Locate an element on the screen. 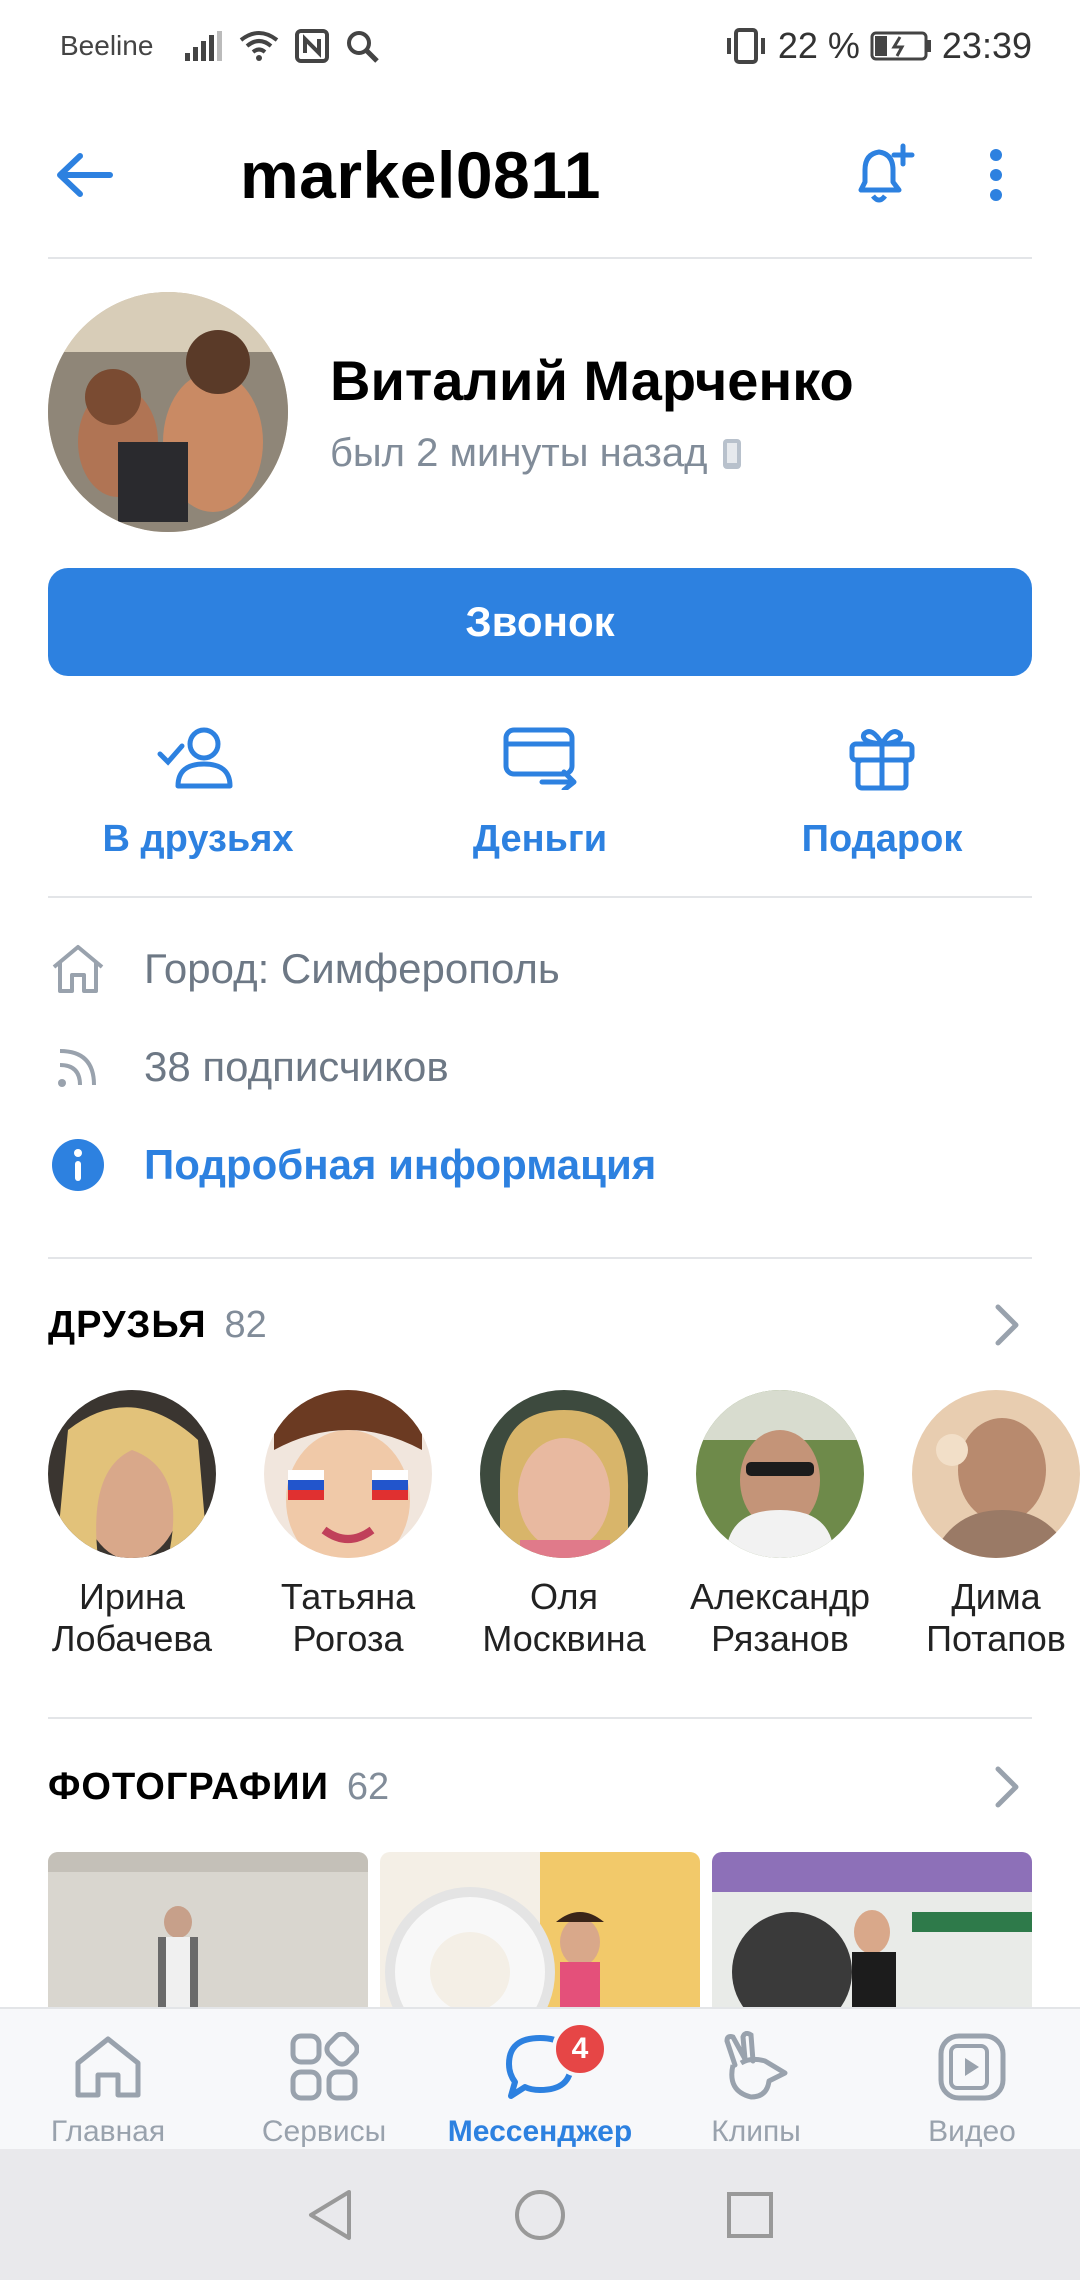 The height and width of the screenshot is (2280, 1080). tab-messenger-label: Мессенджер is located at coordinates (540, 2131).